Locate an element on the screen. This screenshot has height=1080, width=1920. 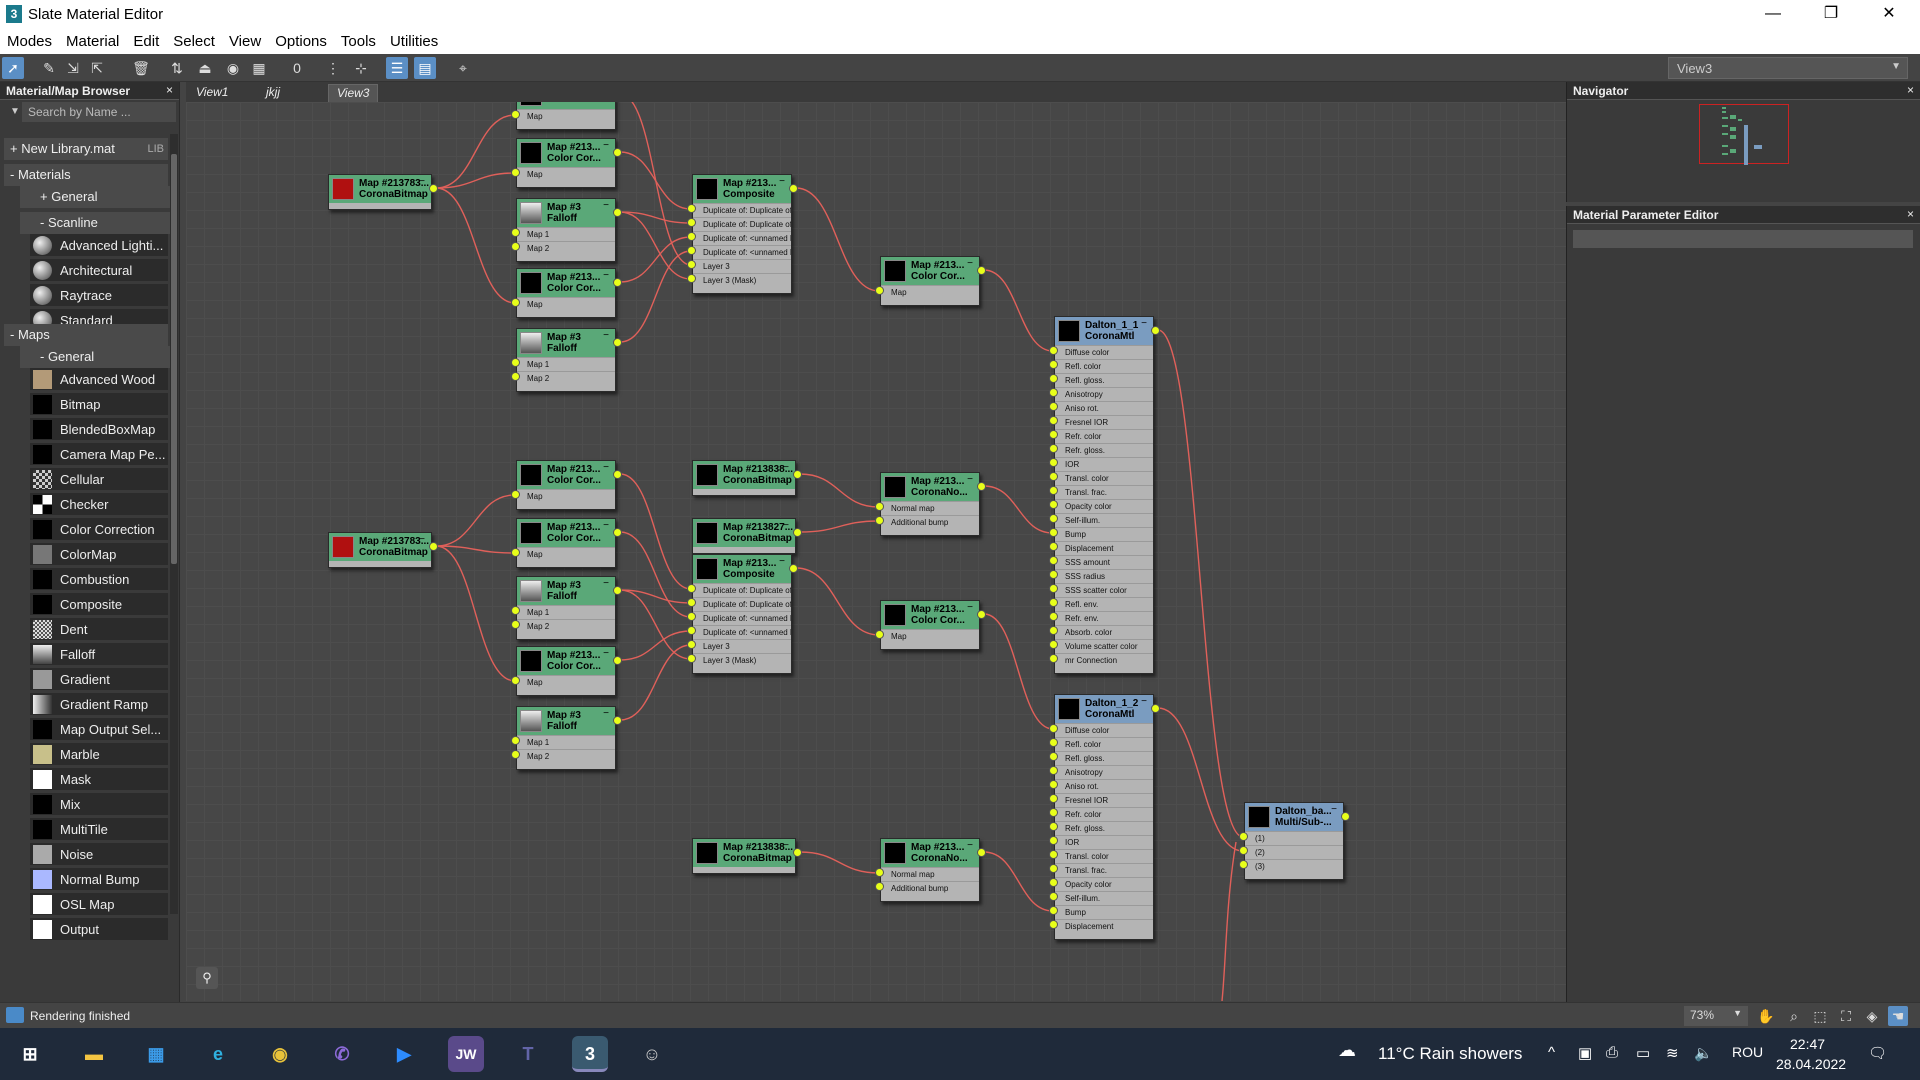
node-slot: IOR is located at coordinates (1104, 464).